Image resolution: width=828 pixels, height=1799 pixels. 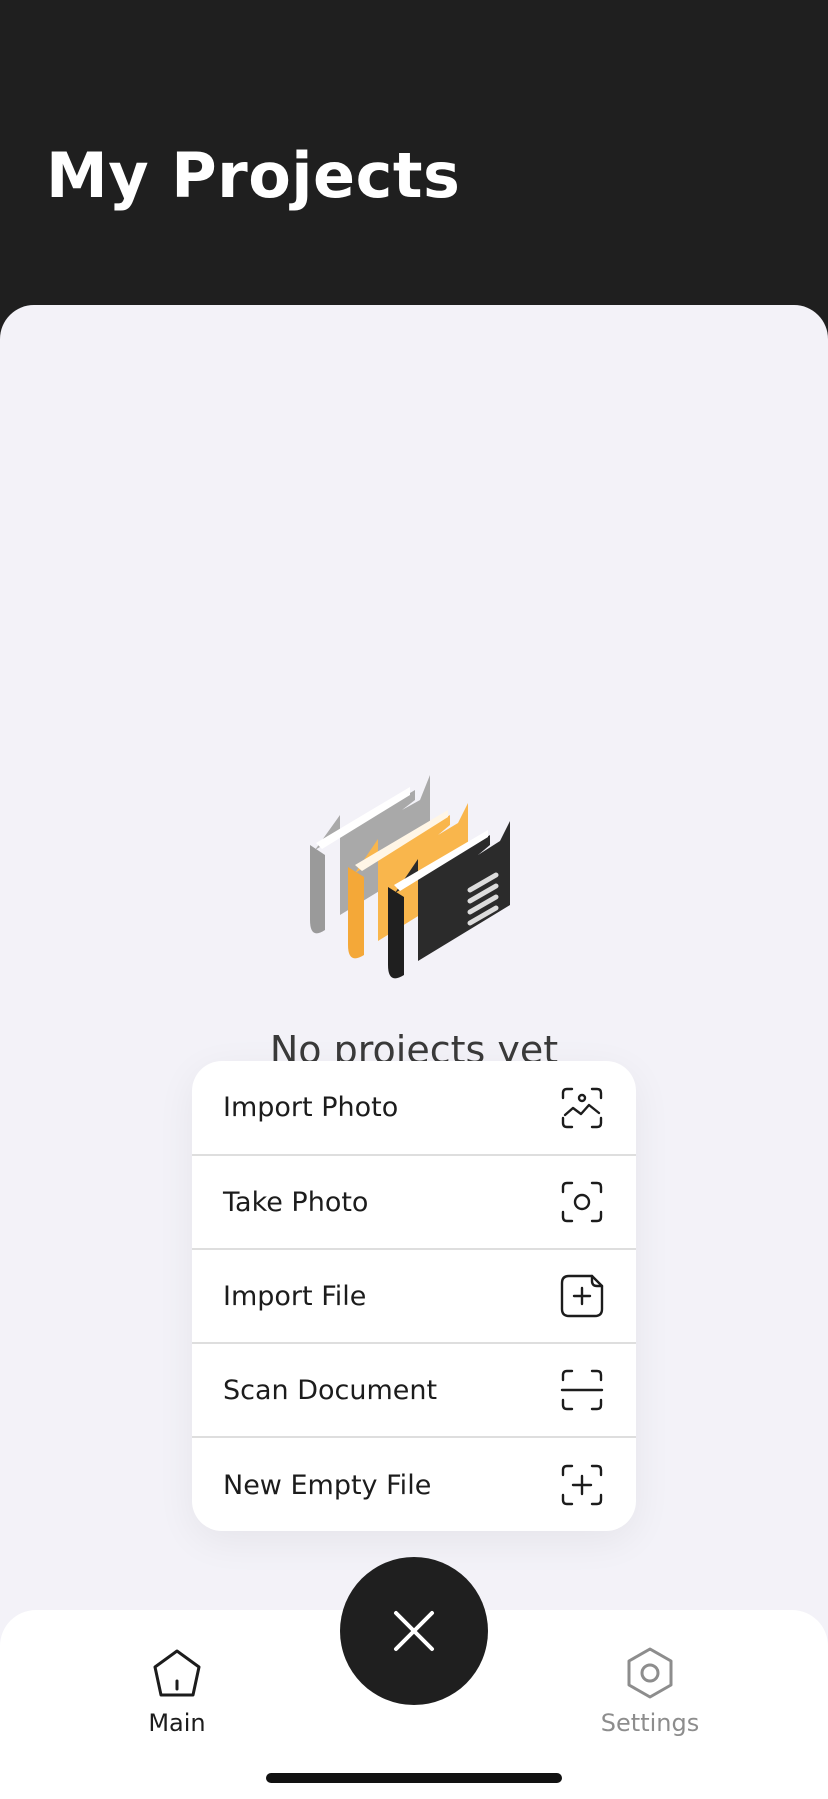 What do you see at coordinates (177, 1723) in the screenshot?
I see `tab-label: Main` at bounding box center [177, 1723].